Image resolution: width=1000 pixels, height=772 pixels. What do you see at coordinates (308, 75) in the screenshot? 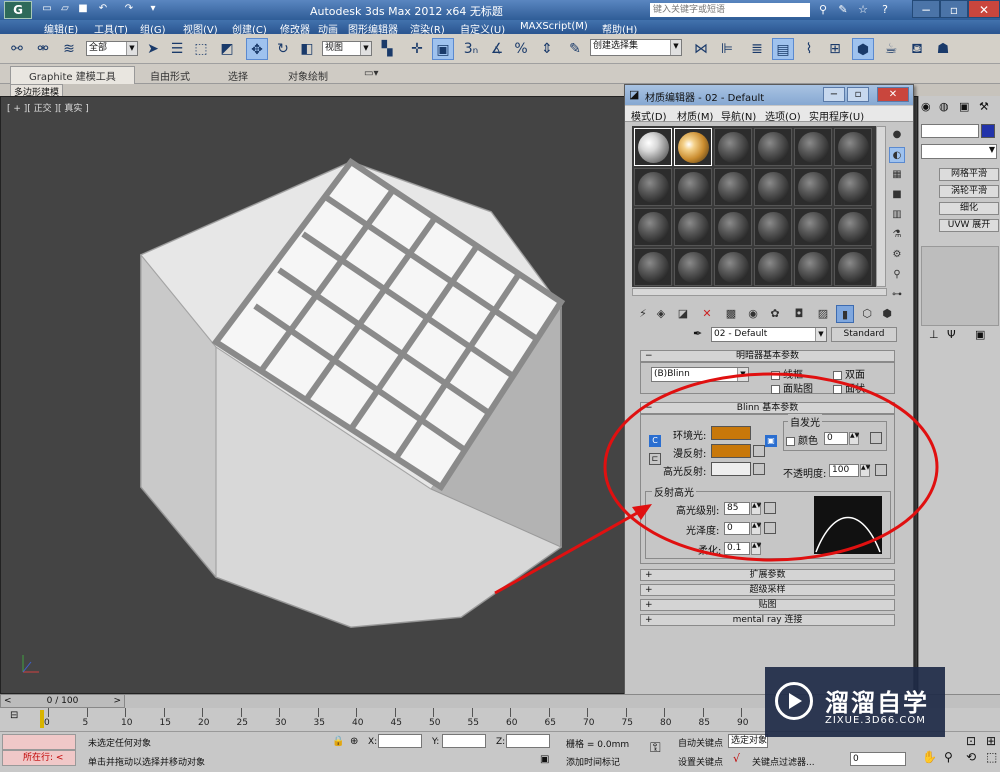
I see `tab-object-paint: 对象绘制` at bounding box center [308, 75].